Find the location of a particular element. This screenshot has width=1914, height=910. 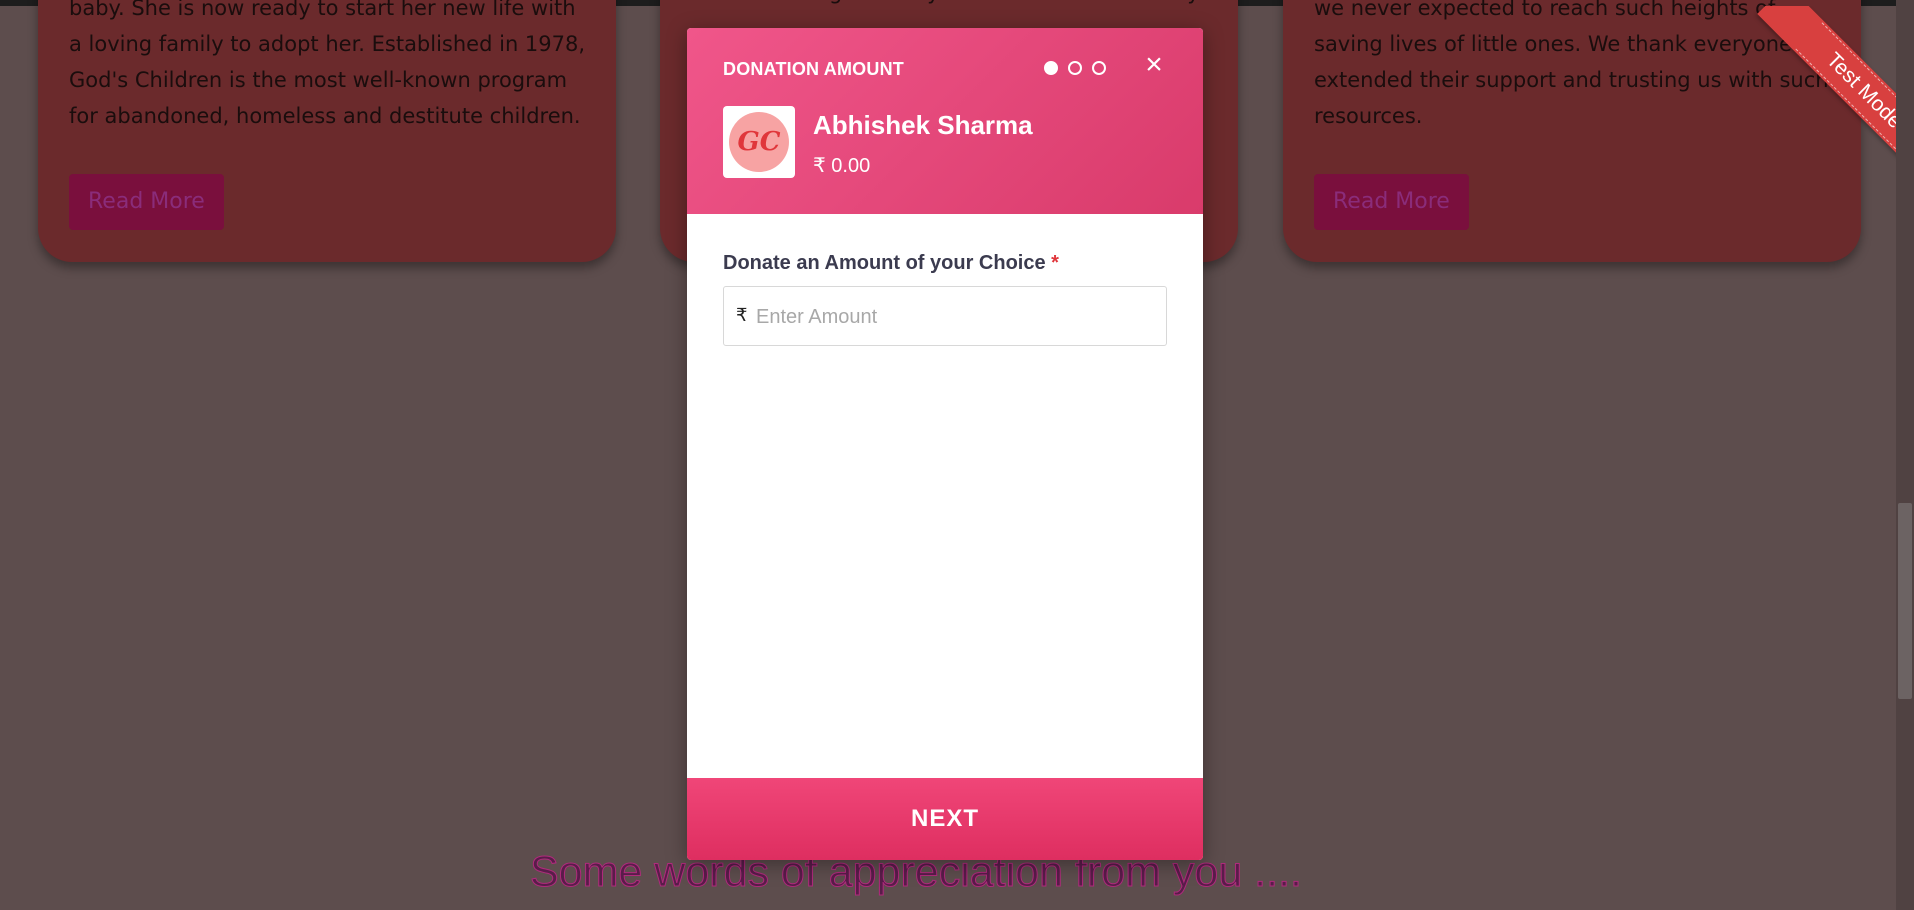

step-indicator is located at coordinates (1075, 68).